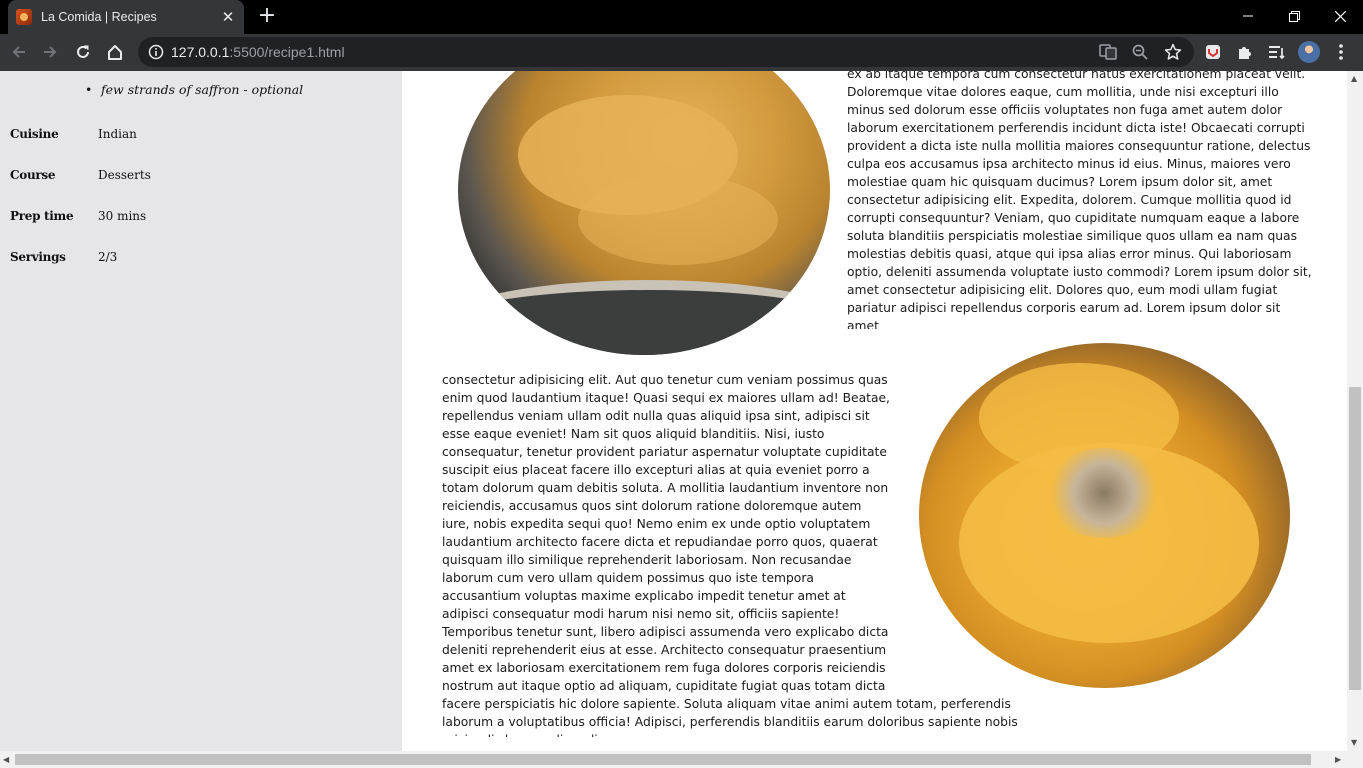  What do you see at coordinates (99, 17) in the screenshot?
I see `tab-title: La Comida | Recipes` at bounding box center [99, 17].